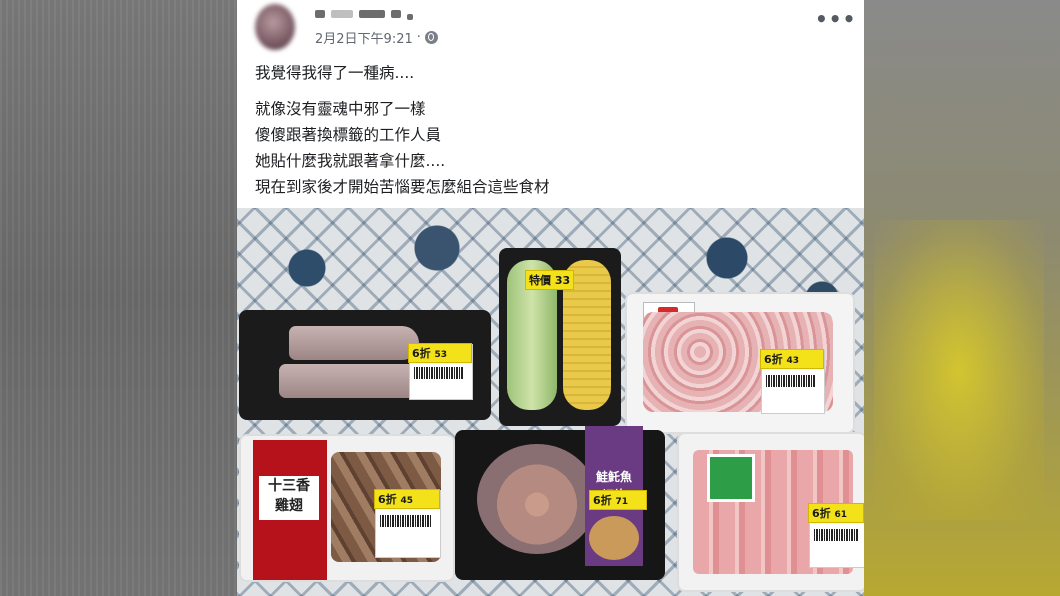 Image resolution: width=1060 pixels, height=596 pixels. I want to click on discount-label: 6折 71, so click(618, 500).